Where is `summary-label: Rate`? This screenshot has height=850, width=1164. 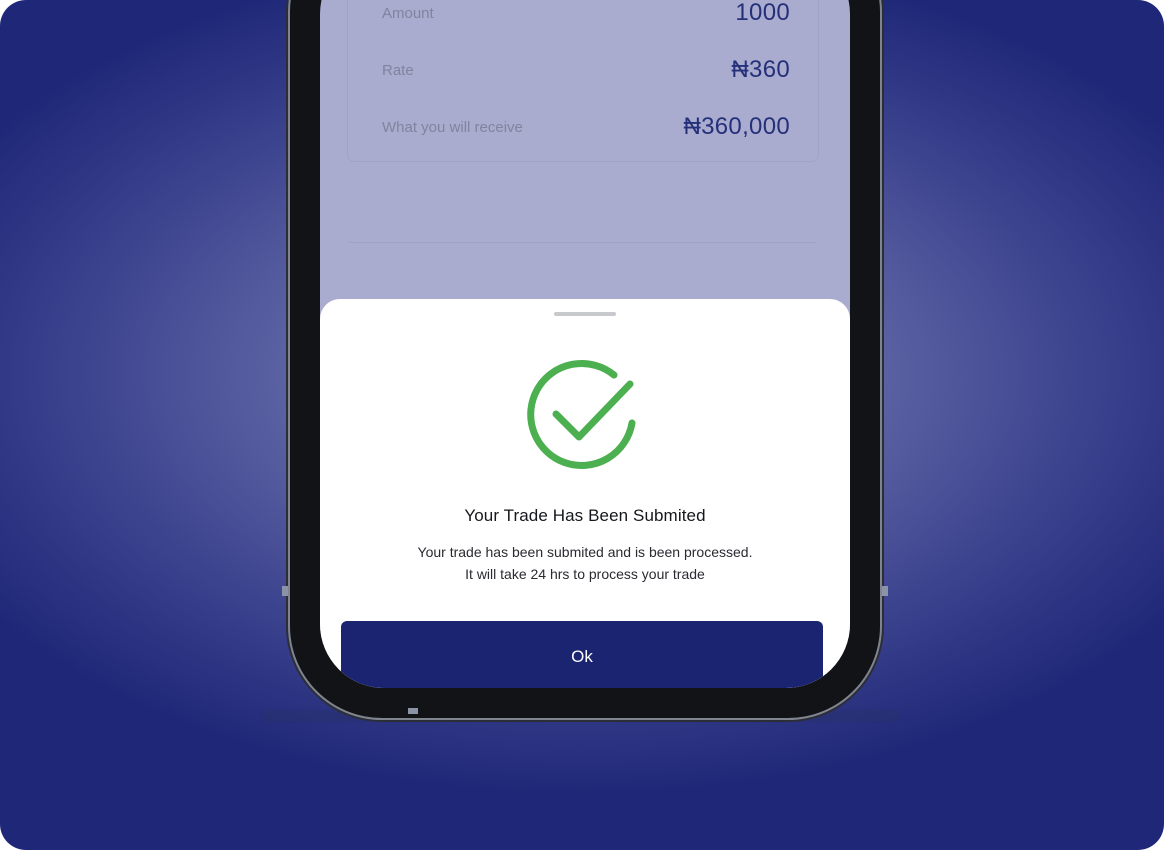 summary-label: Rate is located at coordinates (398, 70).